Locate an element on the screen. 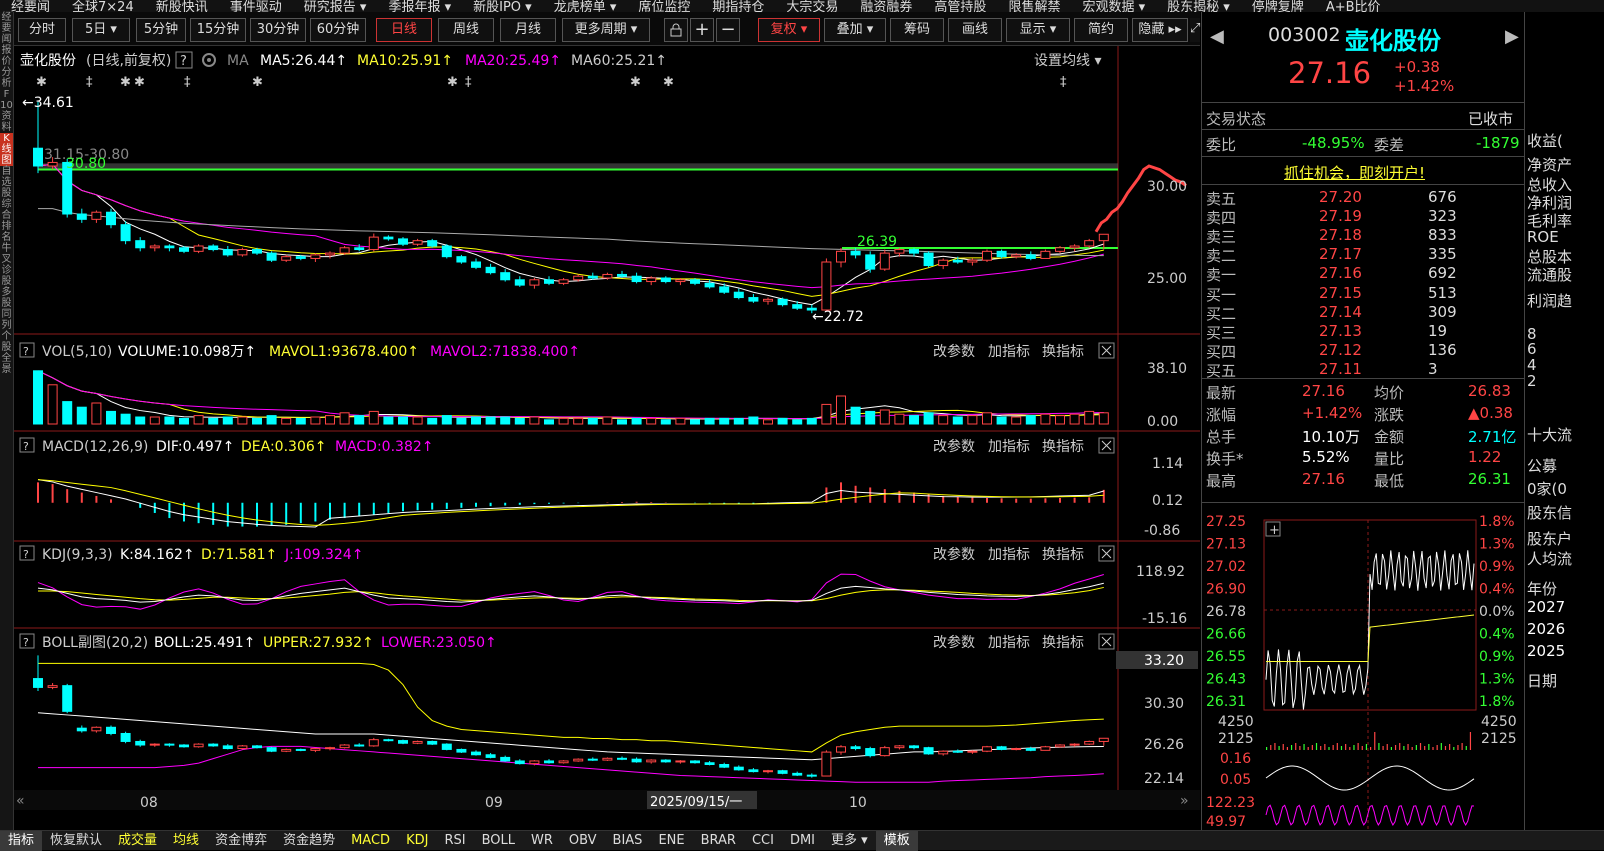 The image size is (1604, 851). indicator-tab: WR is located at coordinates (542, 841).